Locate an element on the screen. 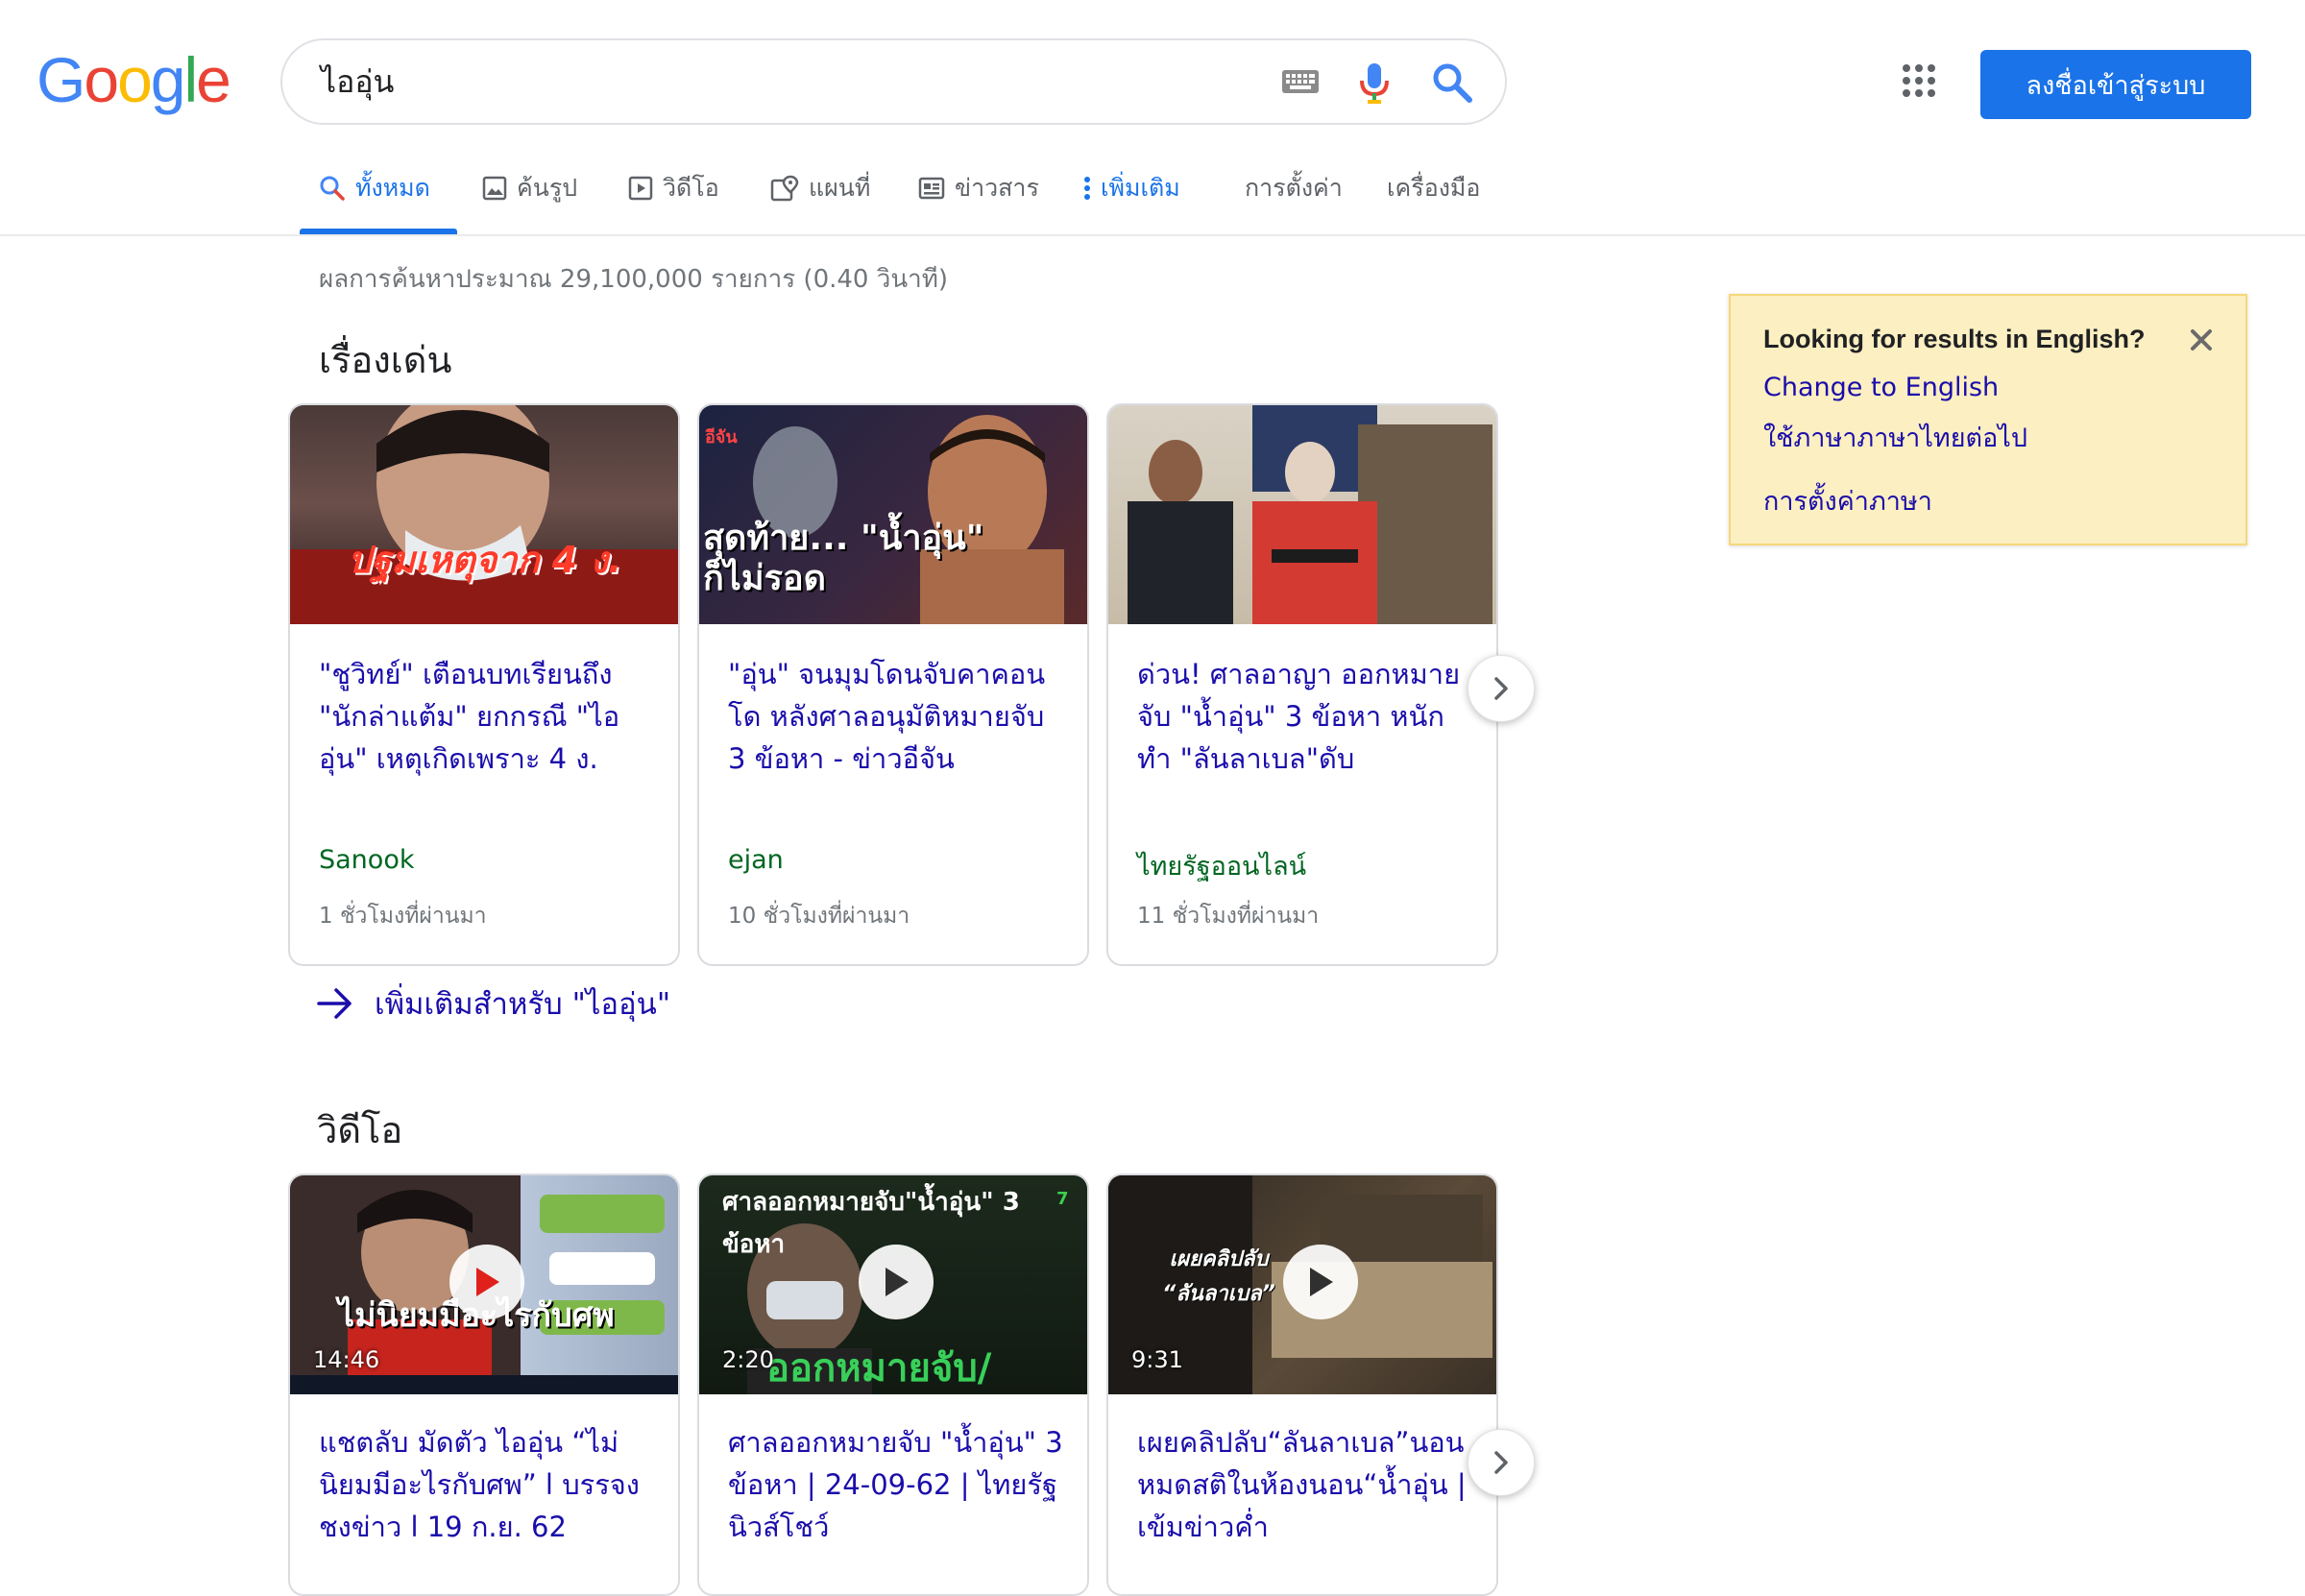 The width and height of the screenshot is (2305, 1596). apps-grid-icon is located at coordinates (1919, 80).